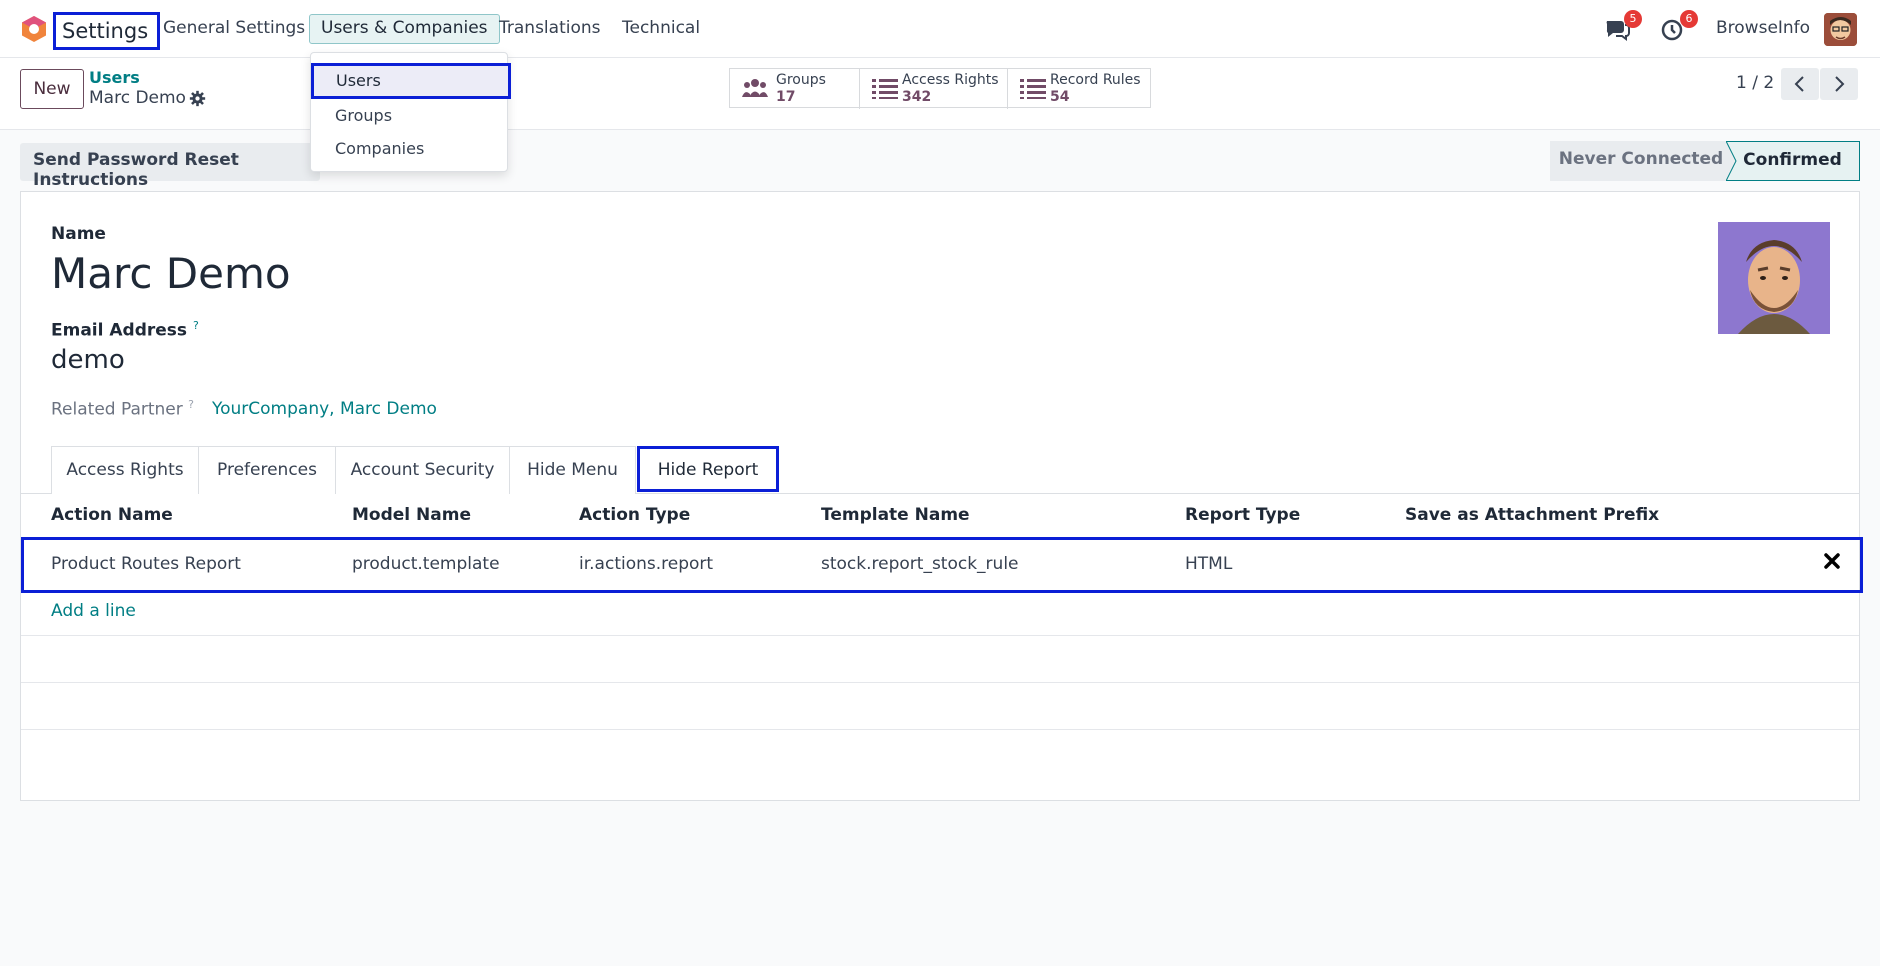 This screenshot has height=966, width=1880. I want to click on dropdown-item-groups: Groups, so click(409, 115).